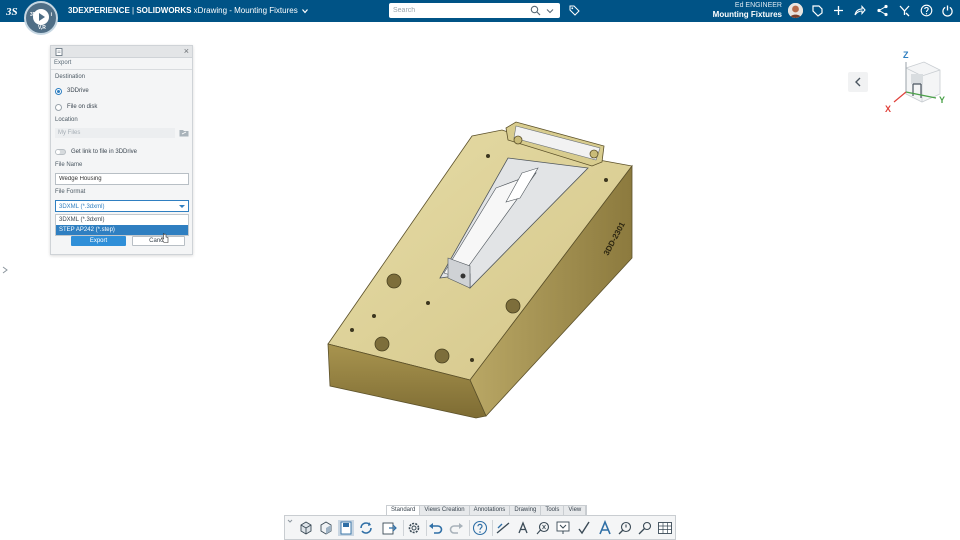 Image resolution: width=960 pixels, height=540 pixels. What do you see at coordinates (51, 15) in the screenshot?
I see `compass-label-i: i` at bounding box center [51, 15].